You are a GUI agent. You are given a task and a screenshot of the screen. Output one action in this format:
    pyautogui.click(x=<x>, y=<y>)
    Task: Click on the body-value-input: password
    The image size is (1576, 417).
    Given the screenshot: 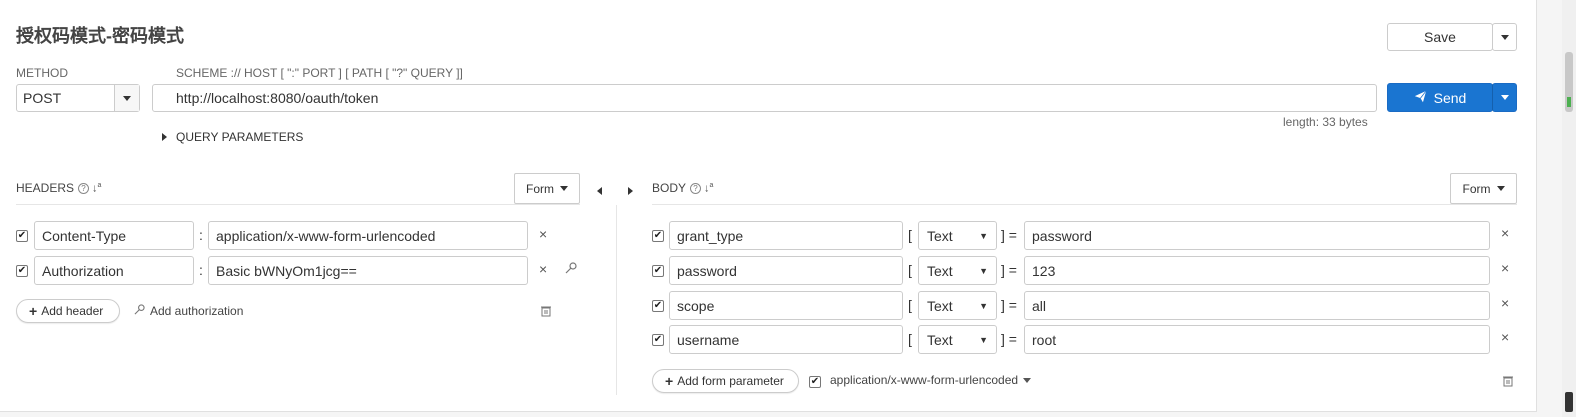 What is the action you would take?
    pyautogui.click(x=1257, y=235)
    